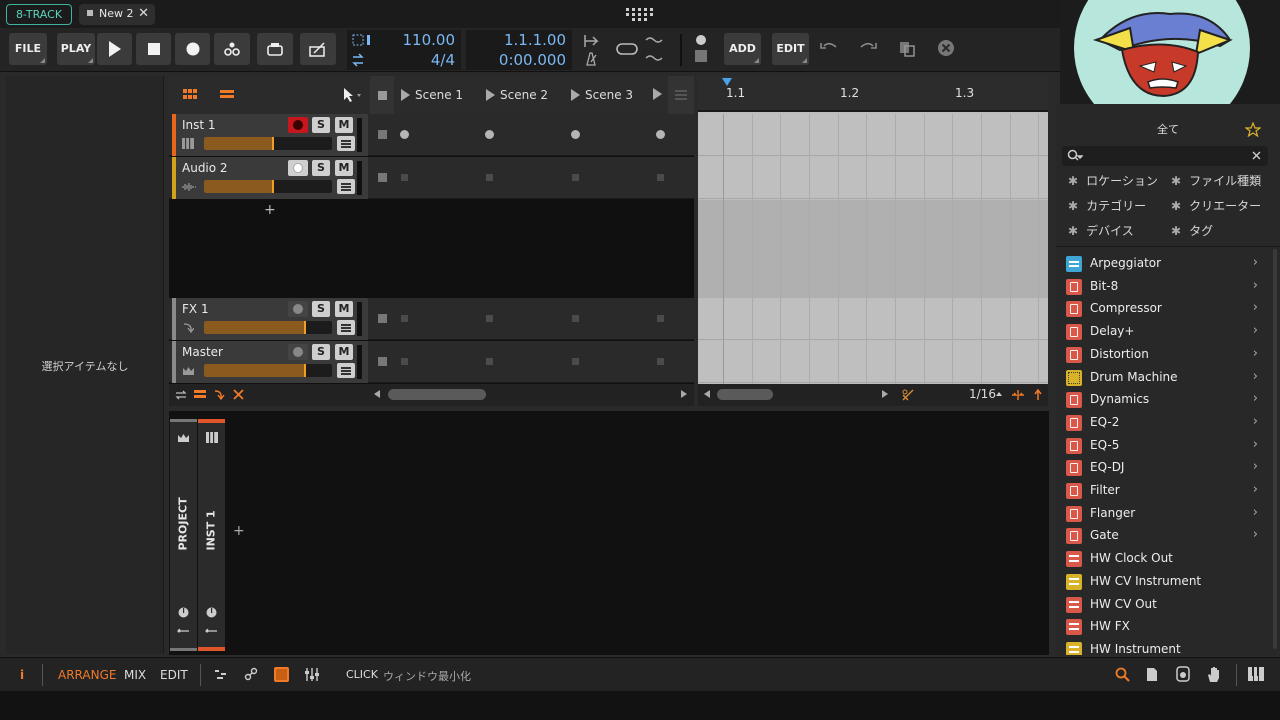  I want to click on arranger-view-icon, so click(227, 94).